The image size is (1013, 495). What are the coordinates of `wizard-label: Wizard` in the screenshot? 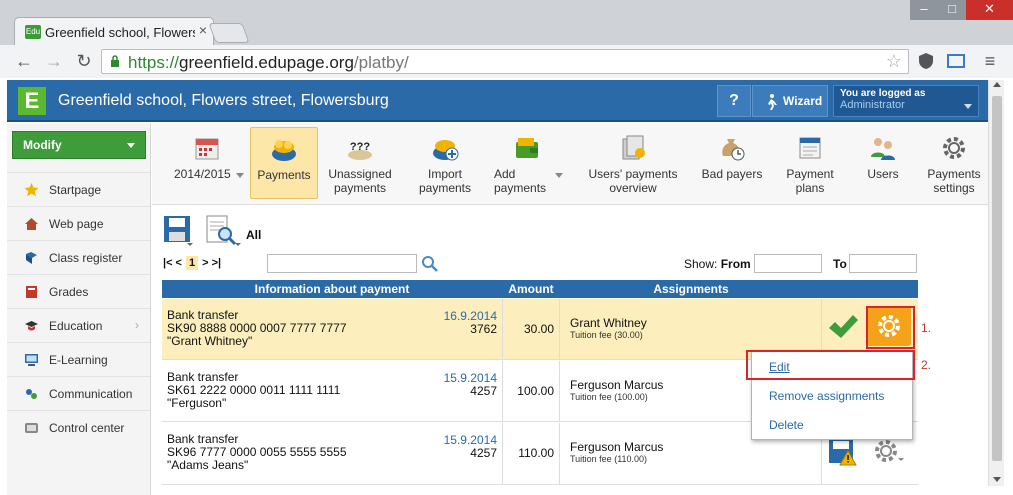 It's located at (803, 101).